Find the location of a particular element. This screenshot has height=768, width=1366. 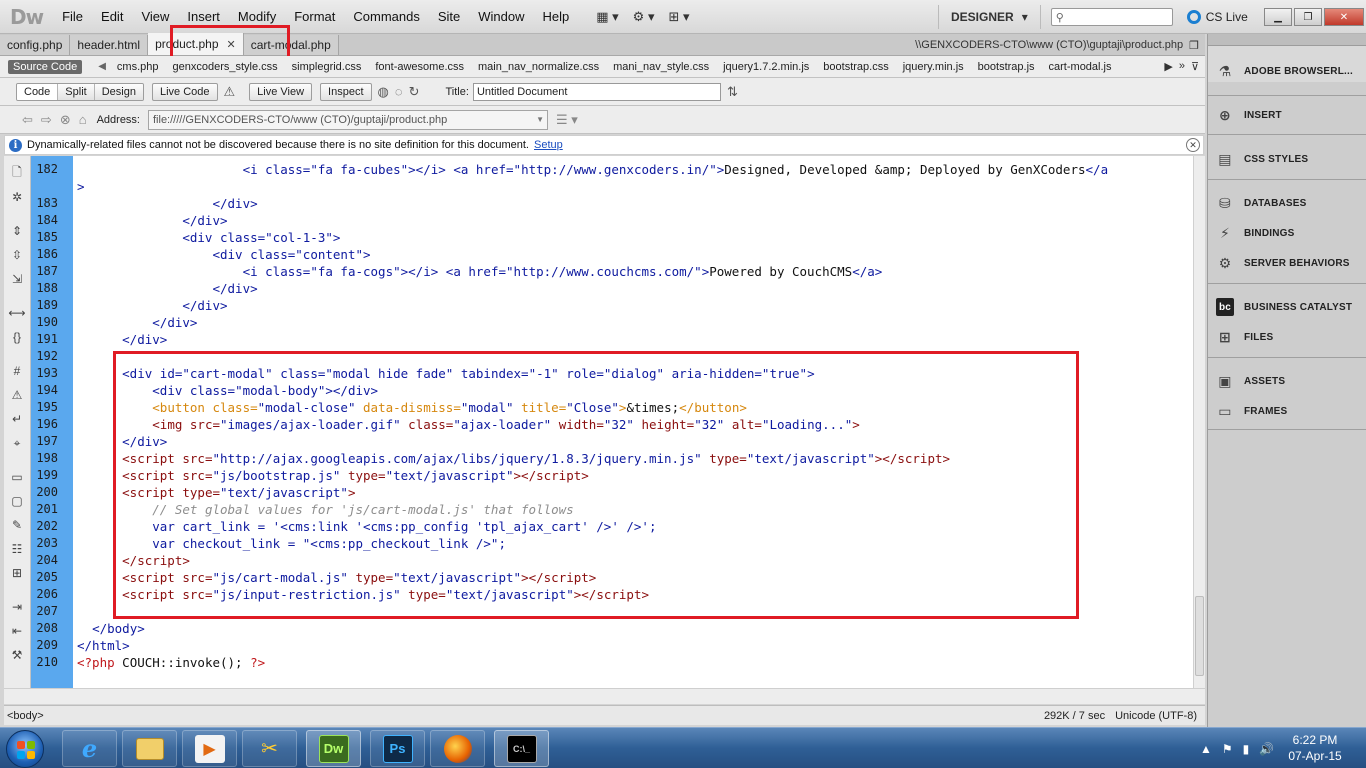

tag-selector: <body> is located at coordinates (25, 716).